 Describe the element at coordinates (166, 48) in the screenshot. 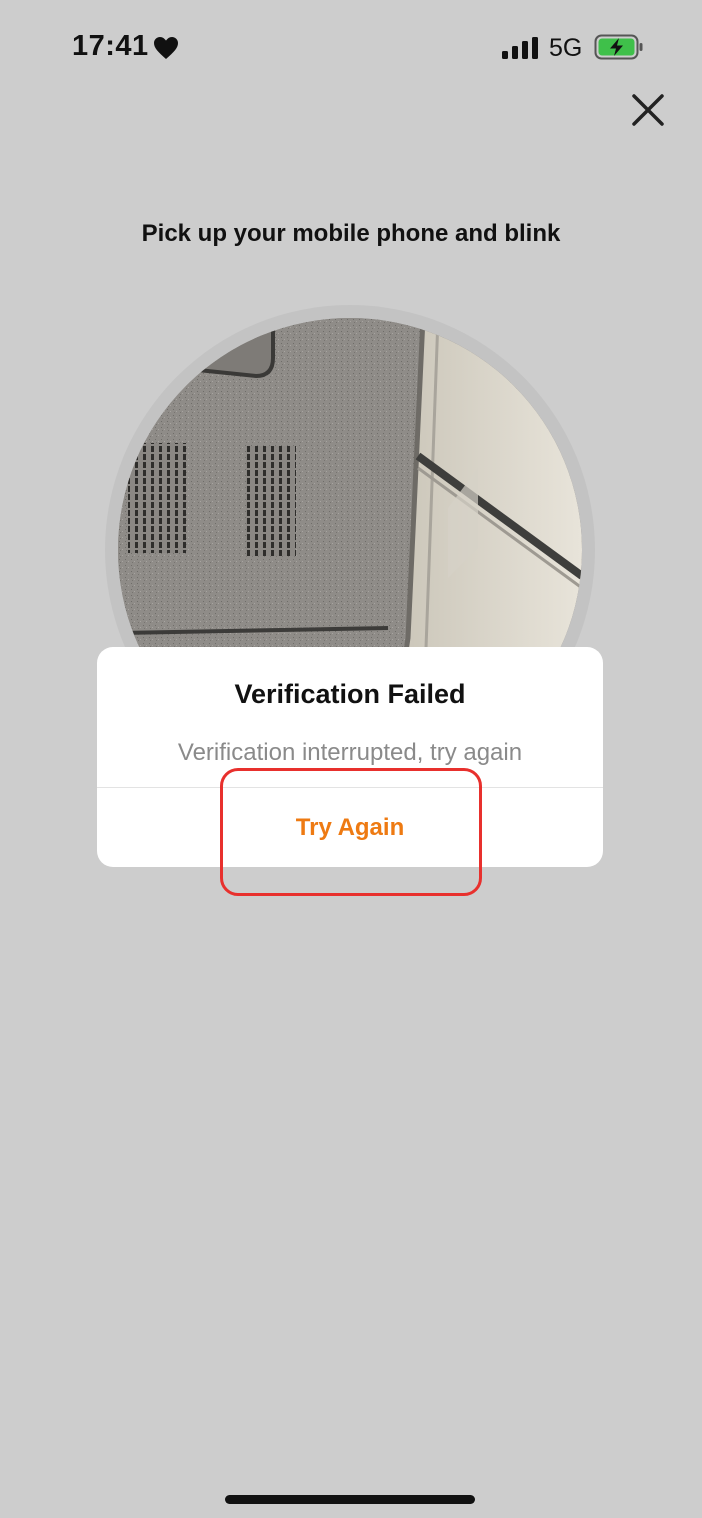

I see `heart-icon` at that location.